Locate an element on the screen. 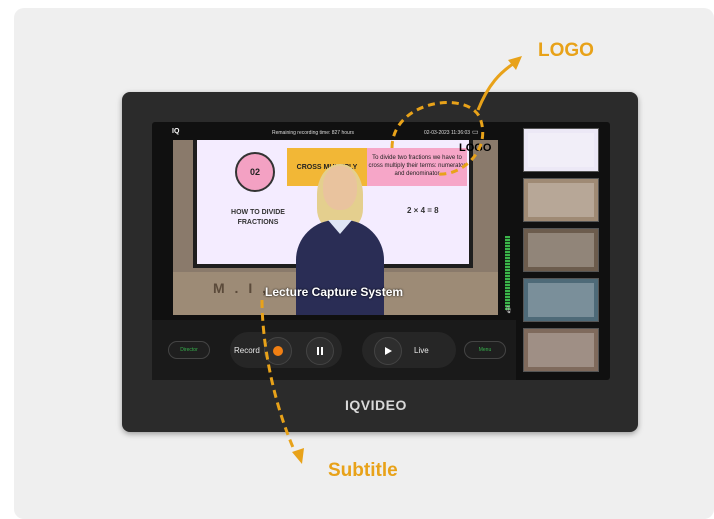  subtitle-annotation-label: Subtitle is located at coordinates (363, 470).